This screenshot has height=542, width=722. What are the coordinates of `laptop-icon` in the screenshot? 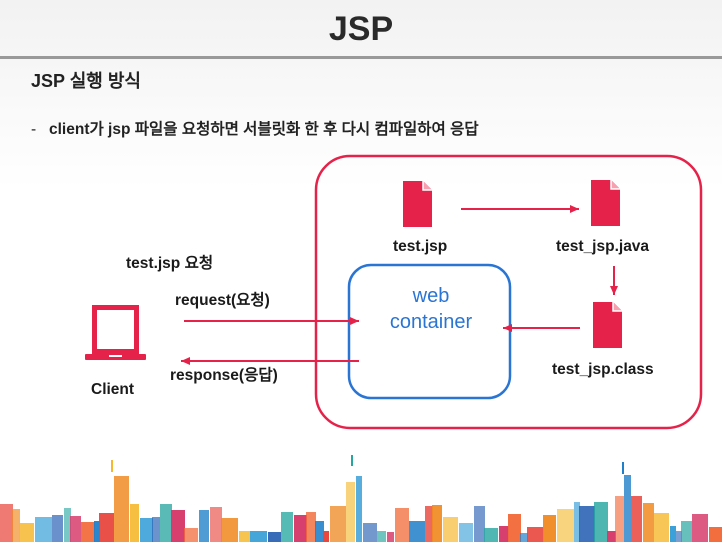 It's located at (115, 332).